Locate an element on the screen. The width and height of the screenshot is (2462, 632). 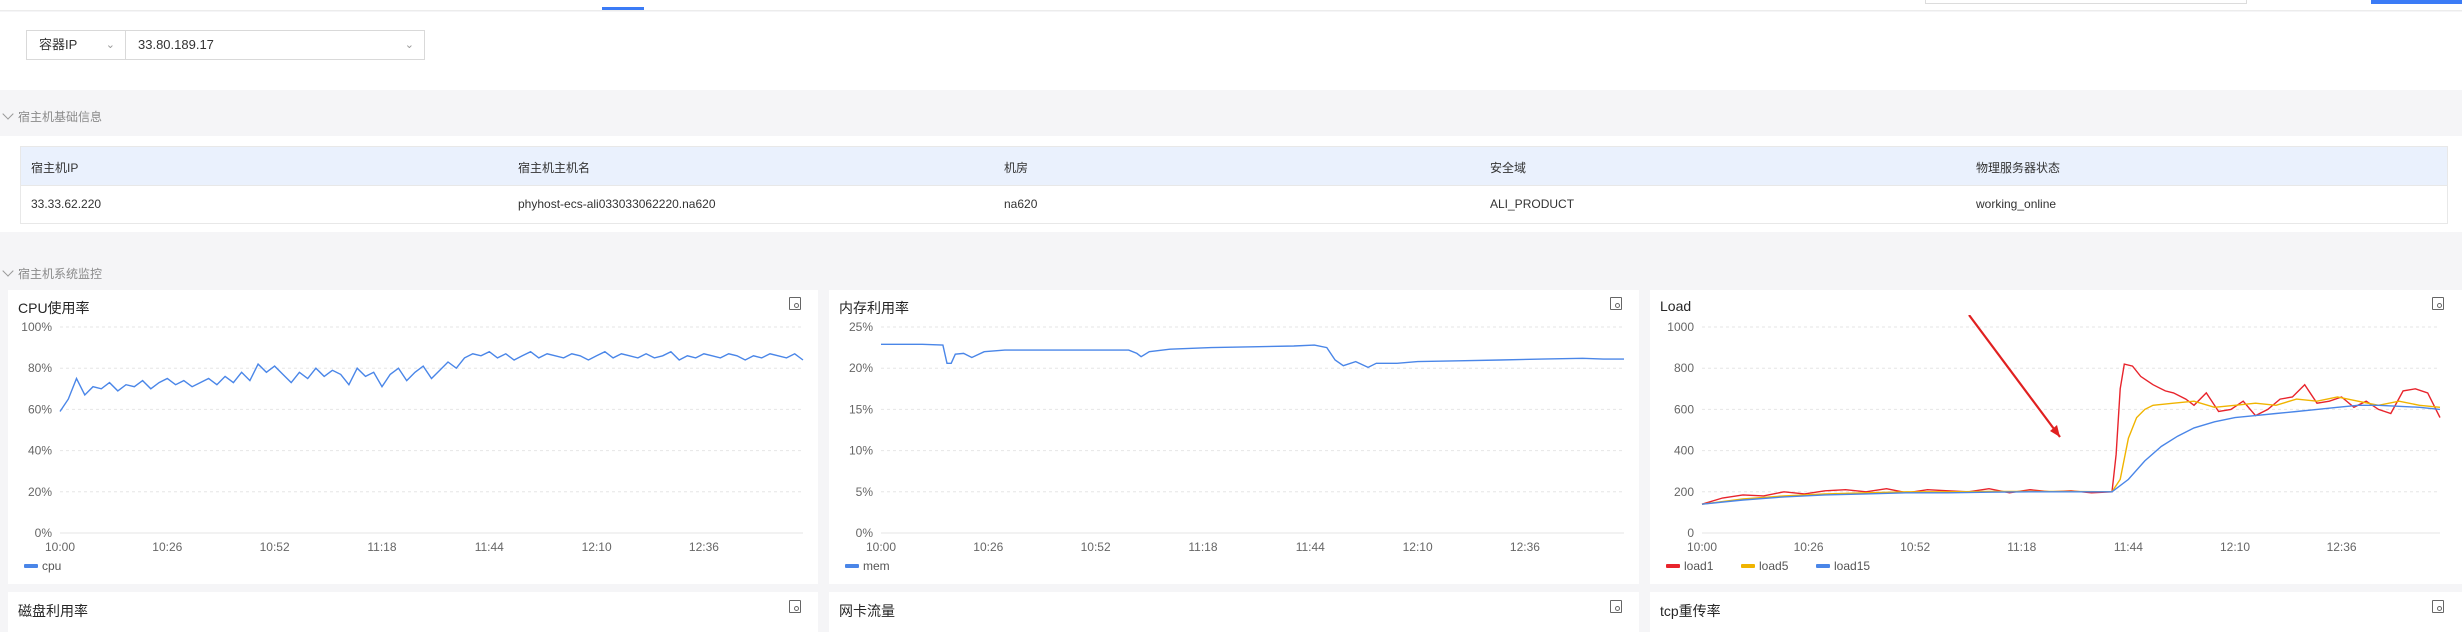
legend-swatch-mem is located at coordinates (852, 566).